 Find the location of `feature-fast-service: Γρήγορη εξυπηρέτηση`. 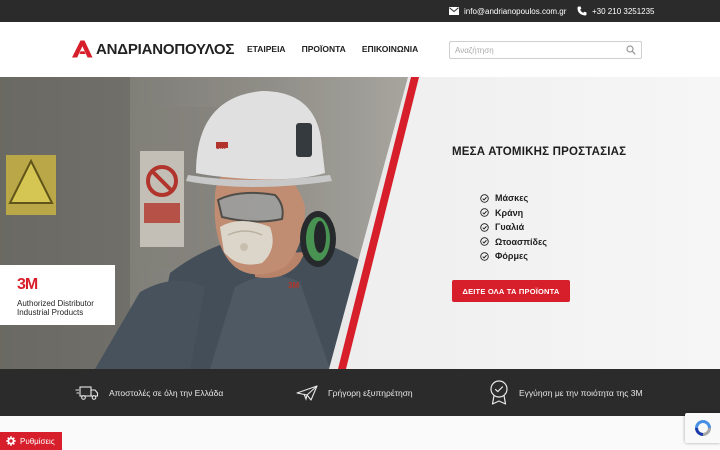

feature-fast-service: Γρήγορη εξυπηρέτηση is located at coordinates (354, 392).